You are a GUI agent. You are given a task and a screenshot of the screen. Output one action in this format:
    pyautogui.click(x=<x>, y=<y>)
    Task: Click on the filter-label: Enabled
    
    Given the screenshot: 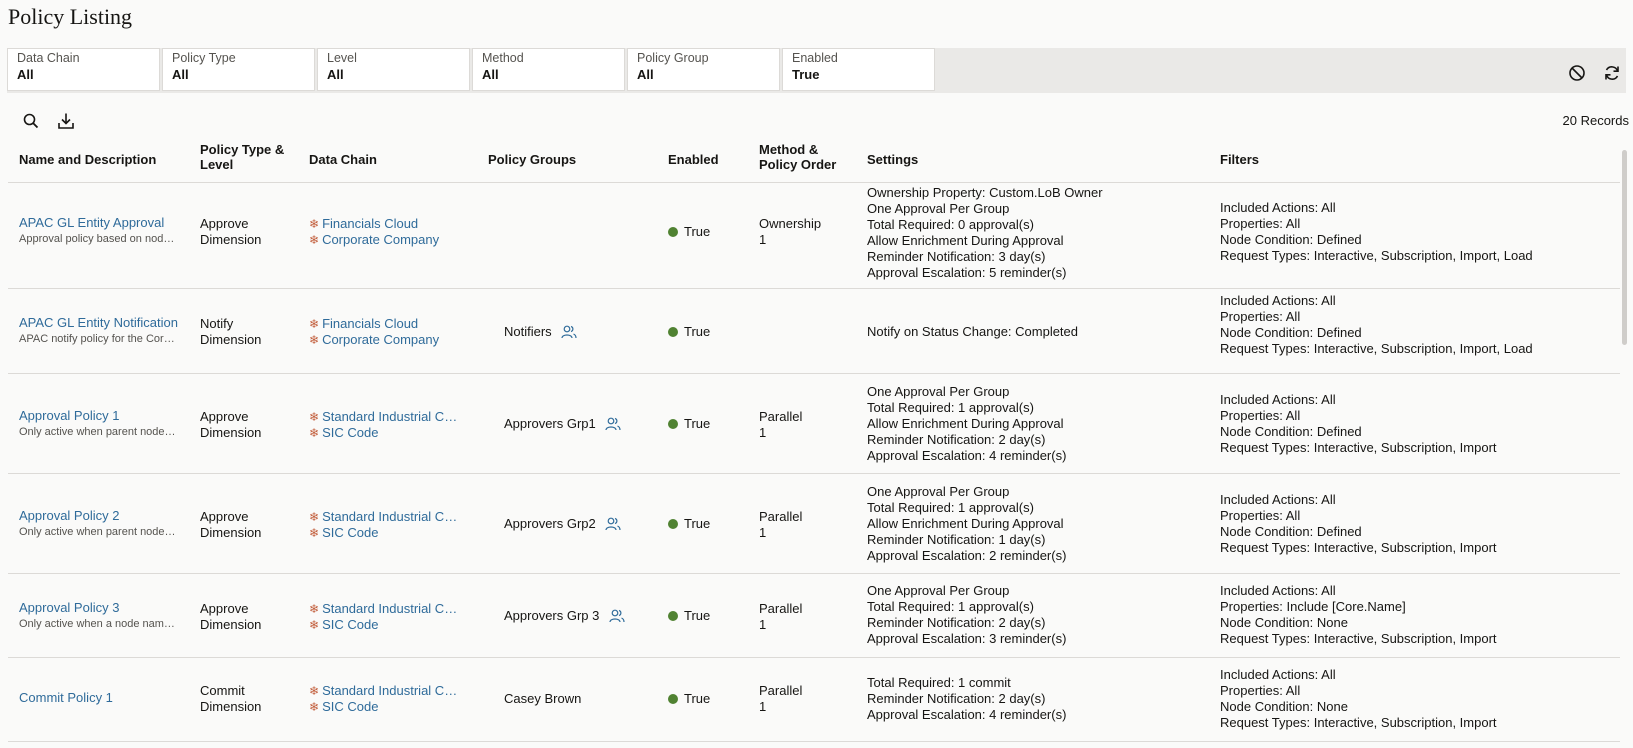 What is the action you would take?
    pyautogui.click(x=815, y=58)
    